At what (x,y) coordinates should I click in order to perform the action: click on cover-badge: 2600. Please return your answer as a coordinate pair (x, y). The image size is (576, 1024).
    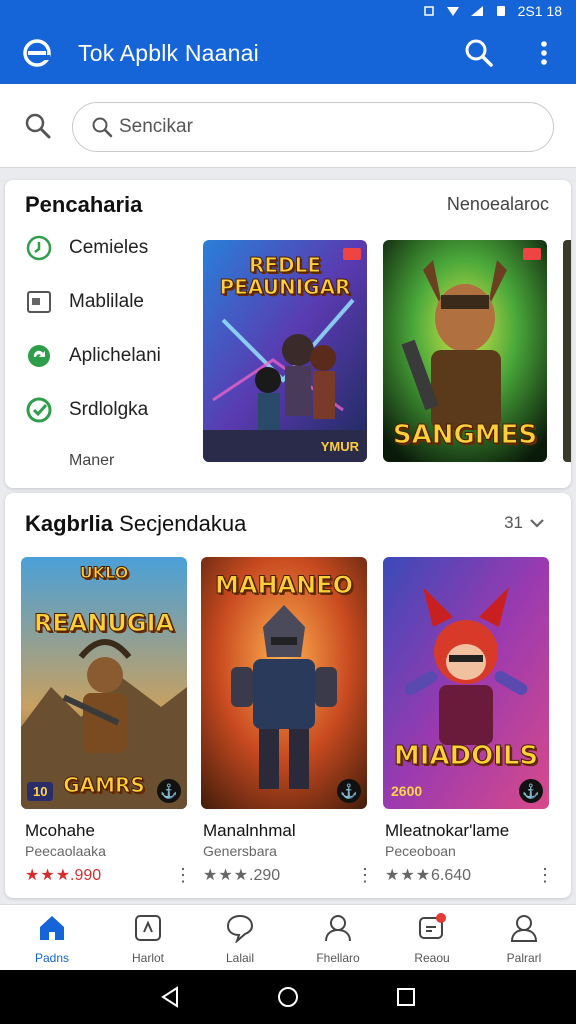
    Looking at the image, I should click on (407, 791).